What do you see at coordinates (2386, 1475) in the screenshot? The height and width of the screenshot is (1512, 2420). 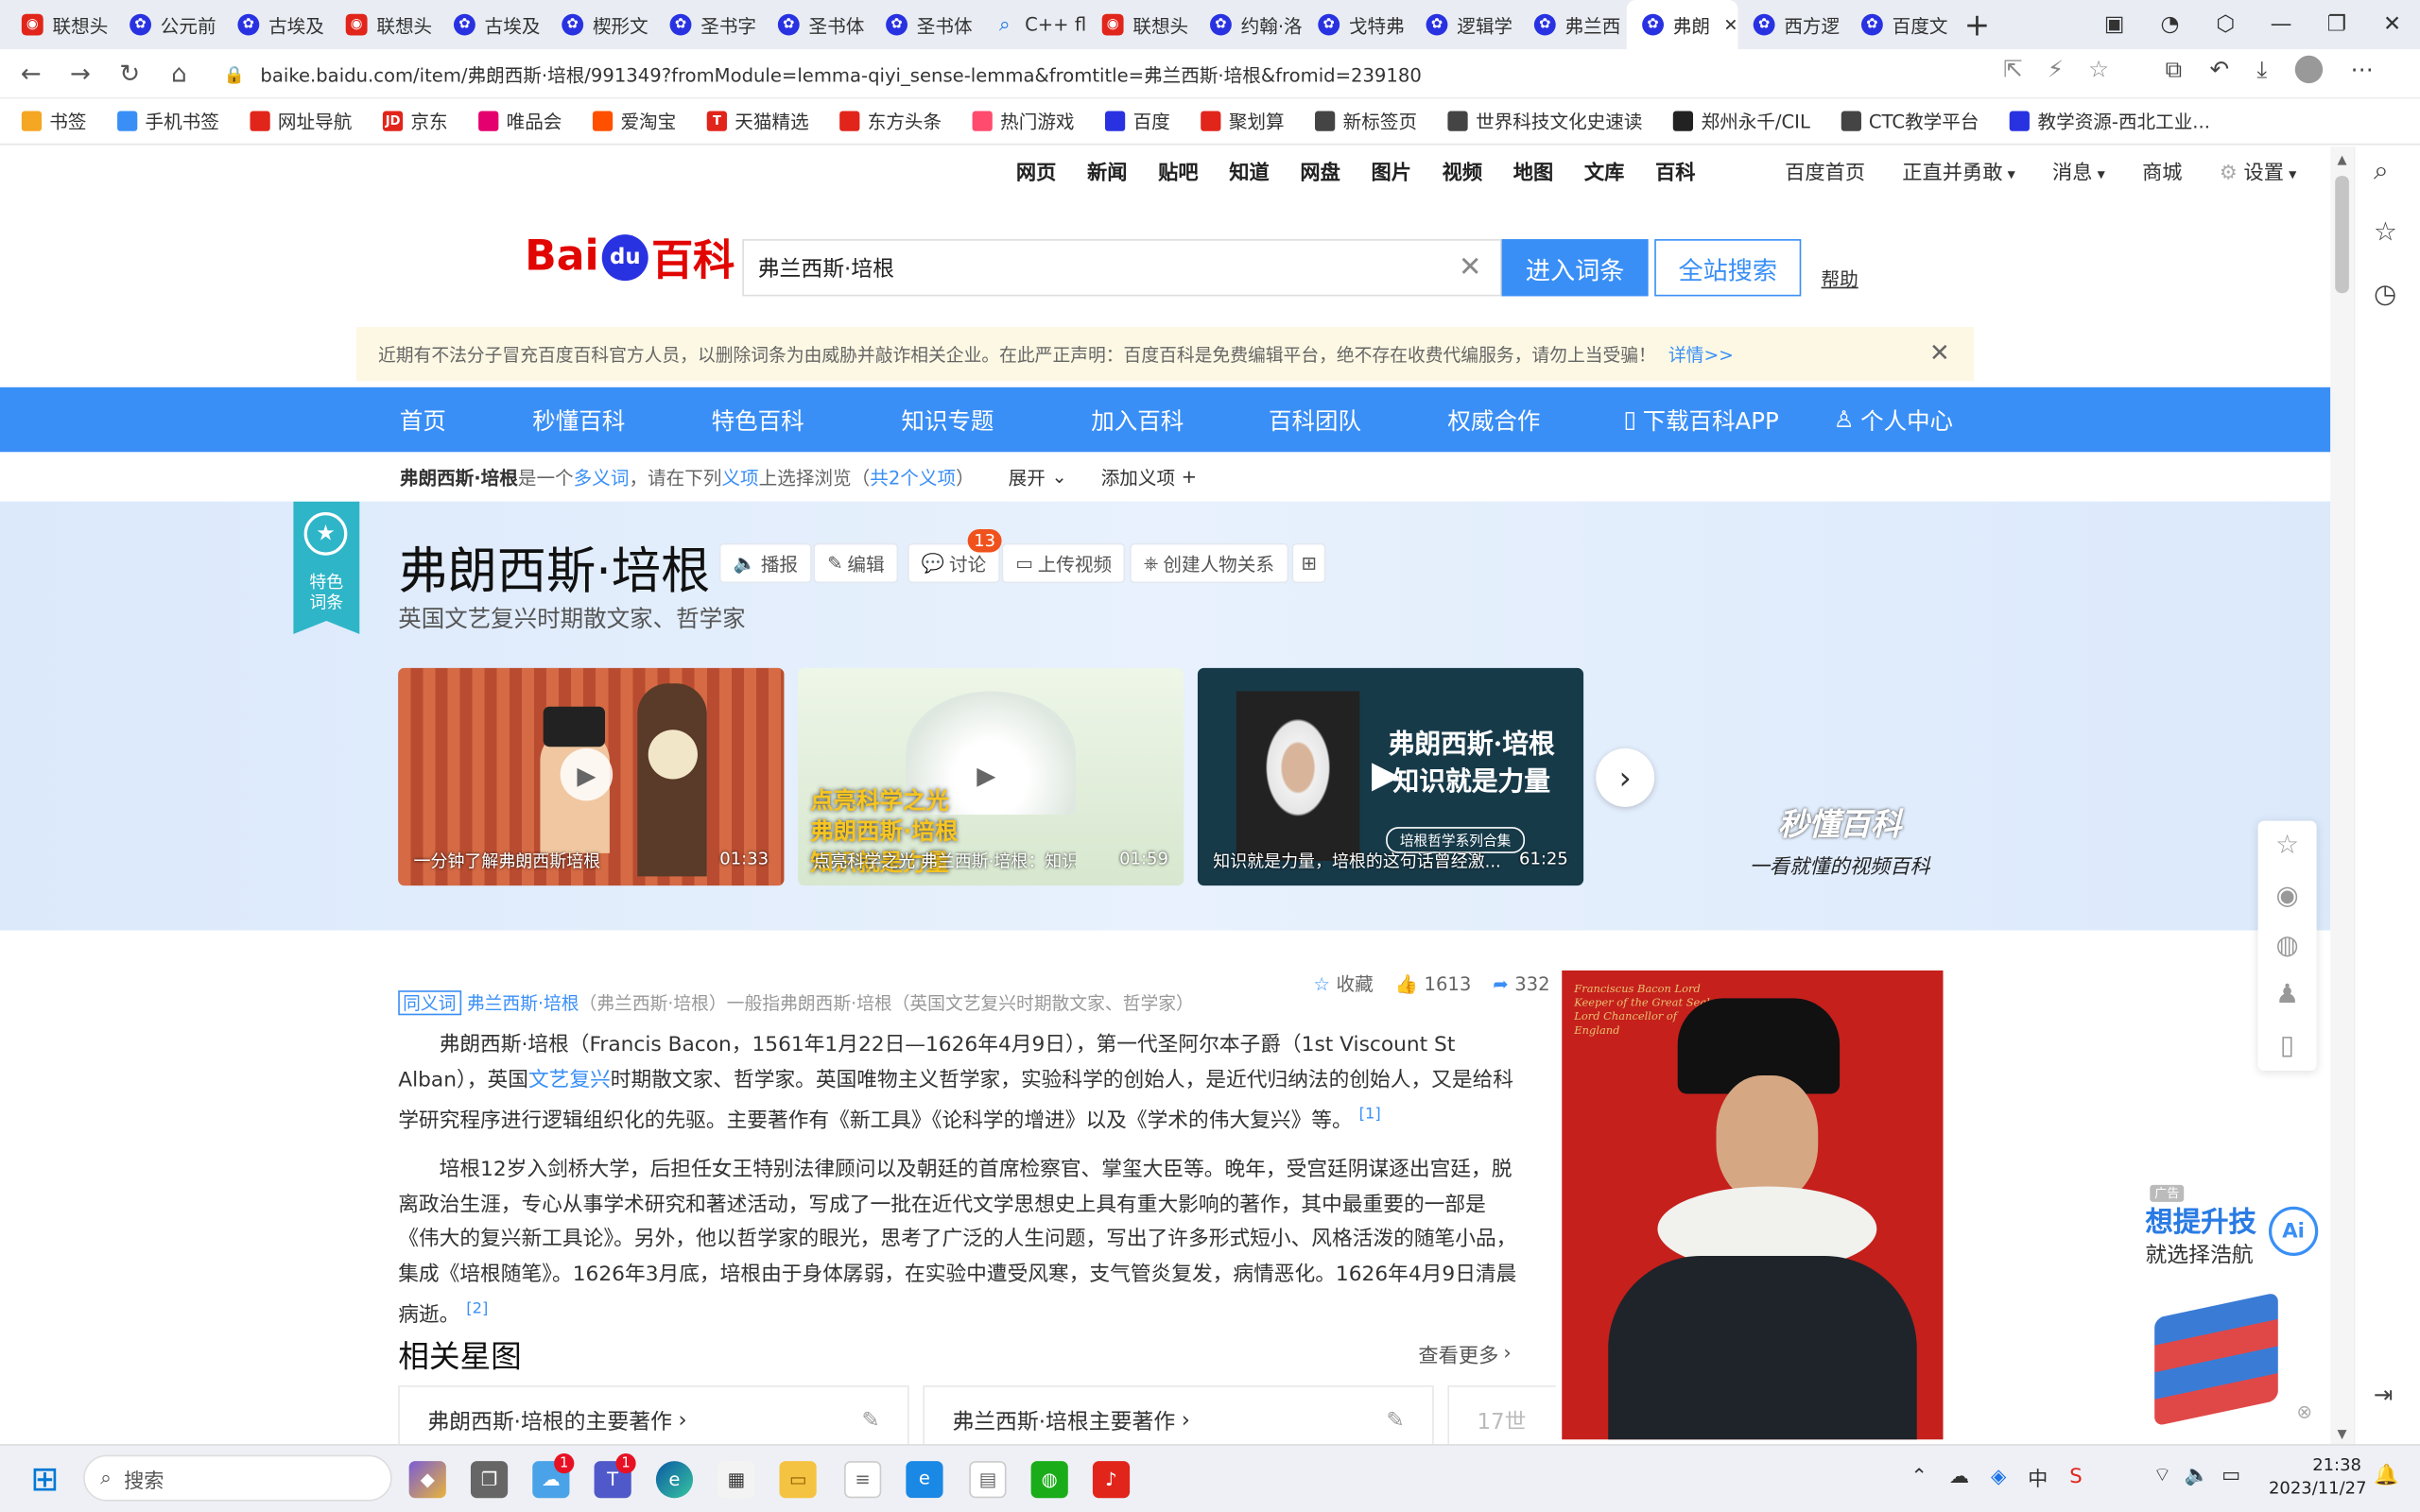 I see `notification-bell-icon: 🔔` at bounding box center [2386, 1475].